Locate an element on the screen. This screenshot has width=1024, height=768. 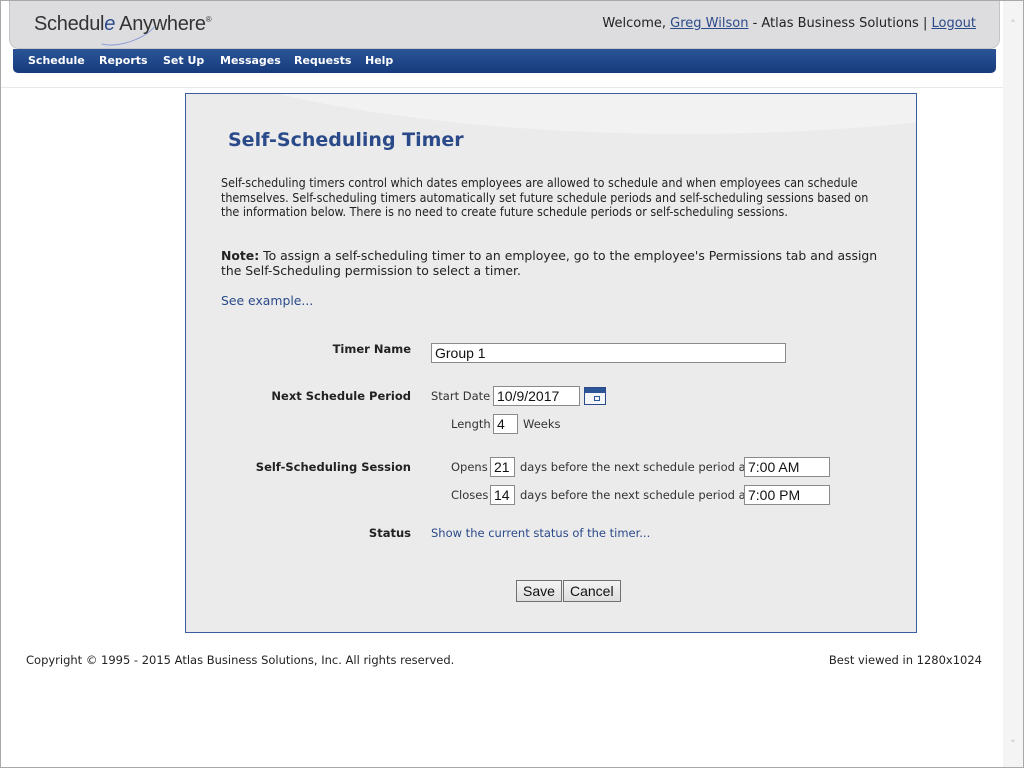
save-button: Save is located at coordinates (539, 591).